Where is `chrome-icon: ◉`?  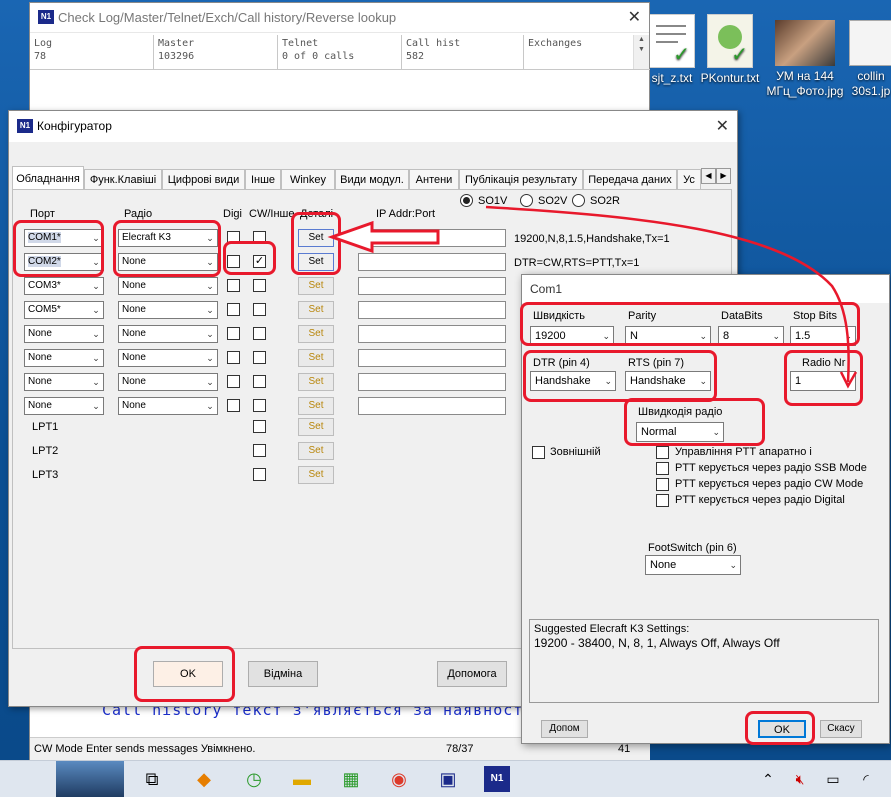
chrome-icon: ◉ is located at coordinates (399, 779).